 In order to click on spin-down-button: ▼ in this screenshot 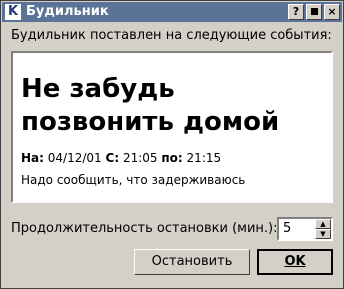, I will do `click(323, 234)`.